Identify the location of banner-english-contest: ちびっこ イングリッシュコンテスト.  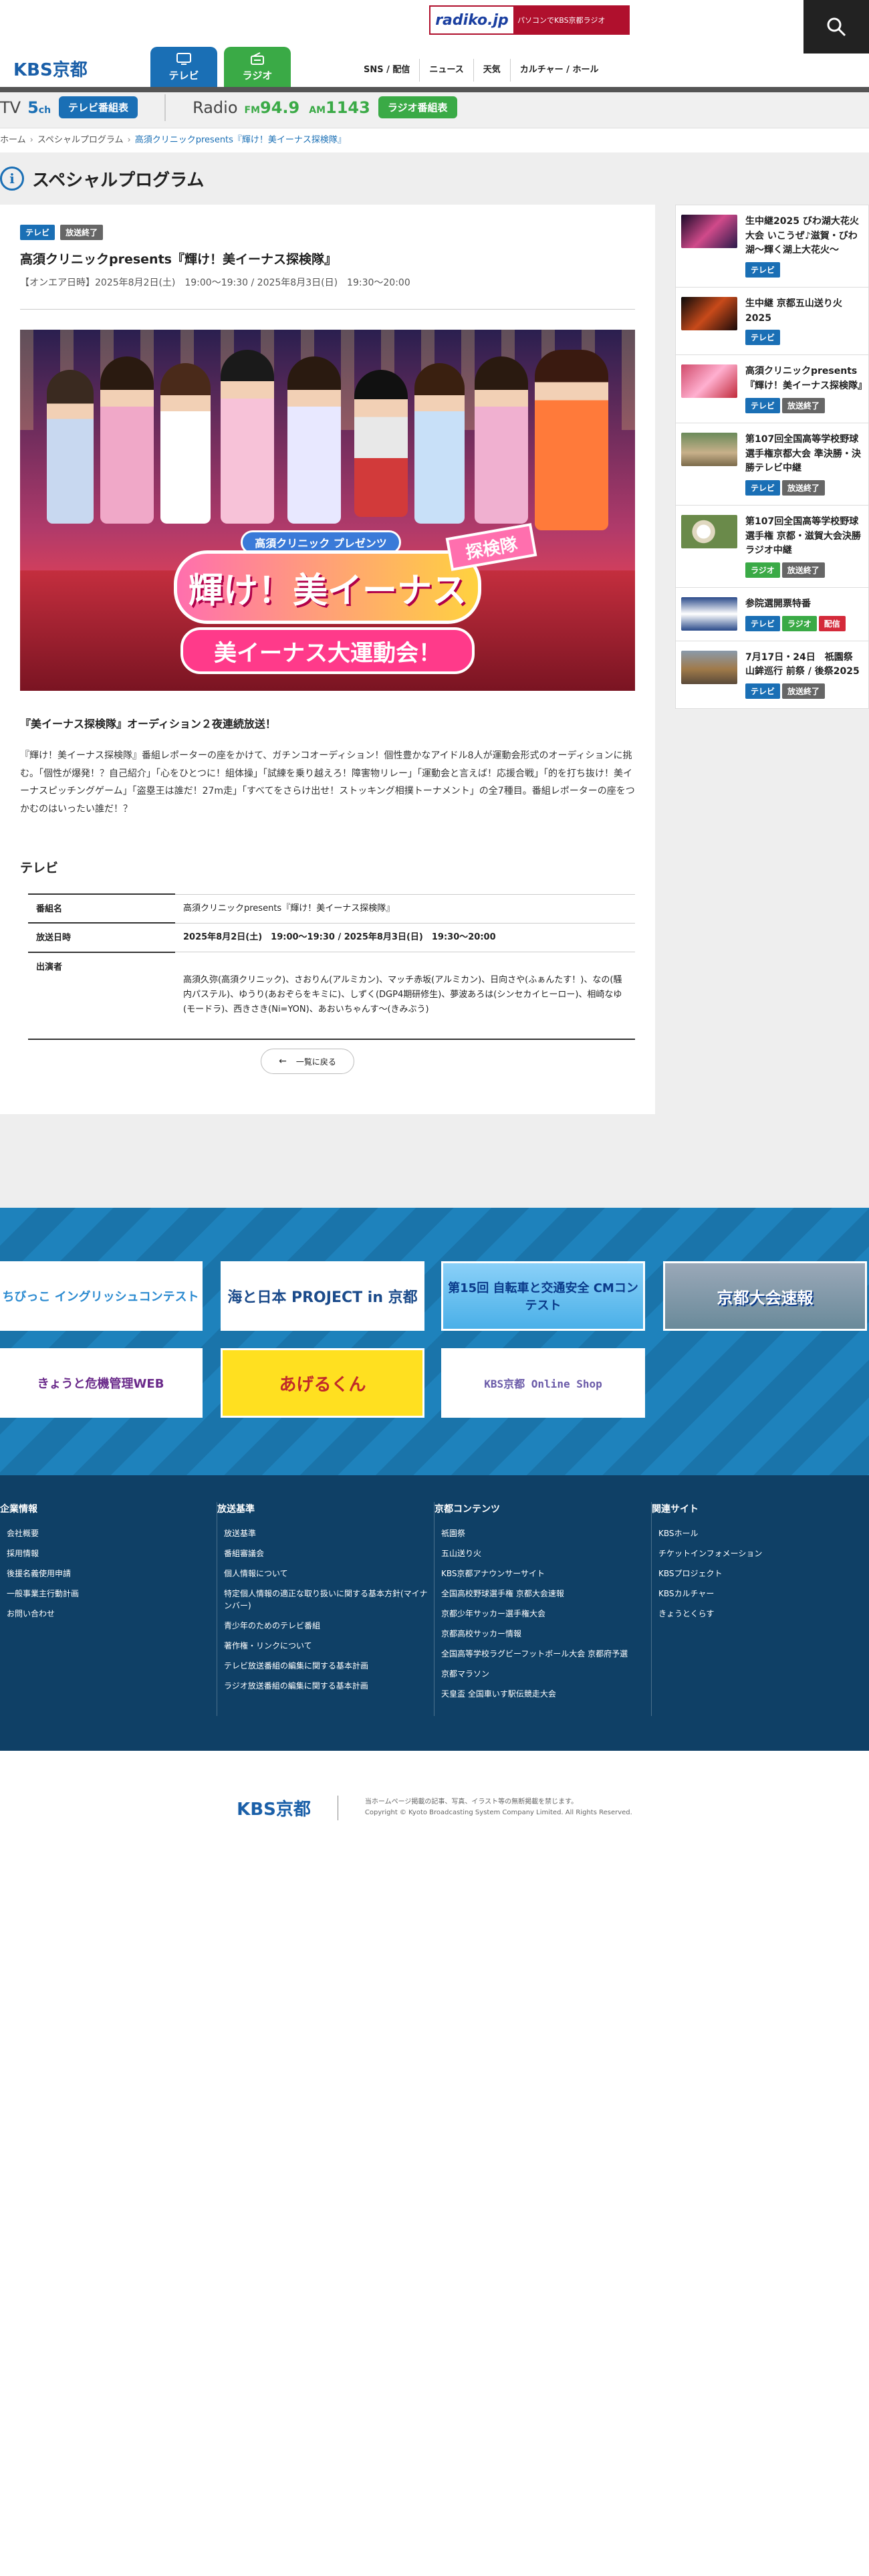
(101, 1296).